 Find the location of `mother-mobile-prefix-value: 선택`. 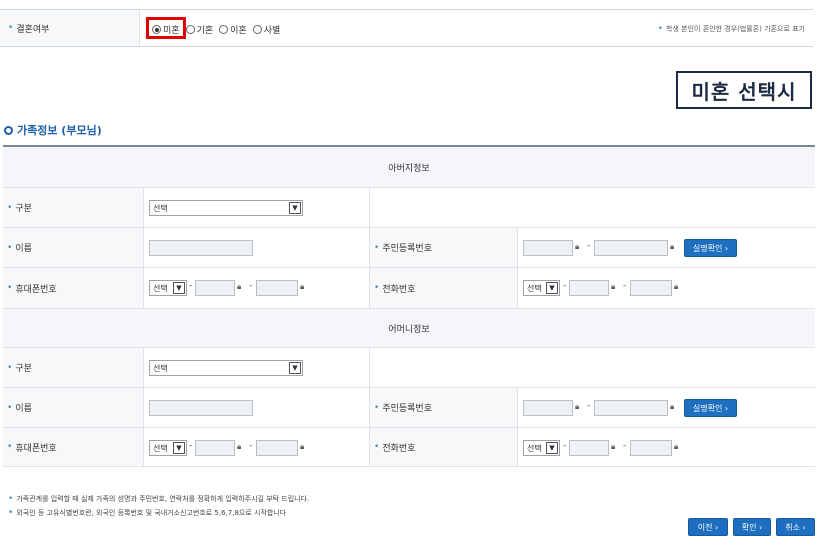

mother-mobile-prefix-value: 선택 is located at coordinates (160, 448).